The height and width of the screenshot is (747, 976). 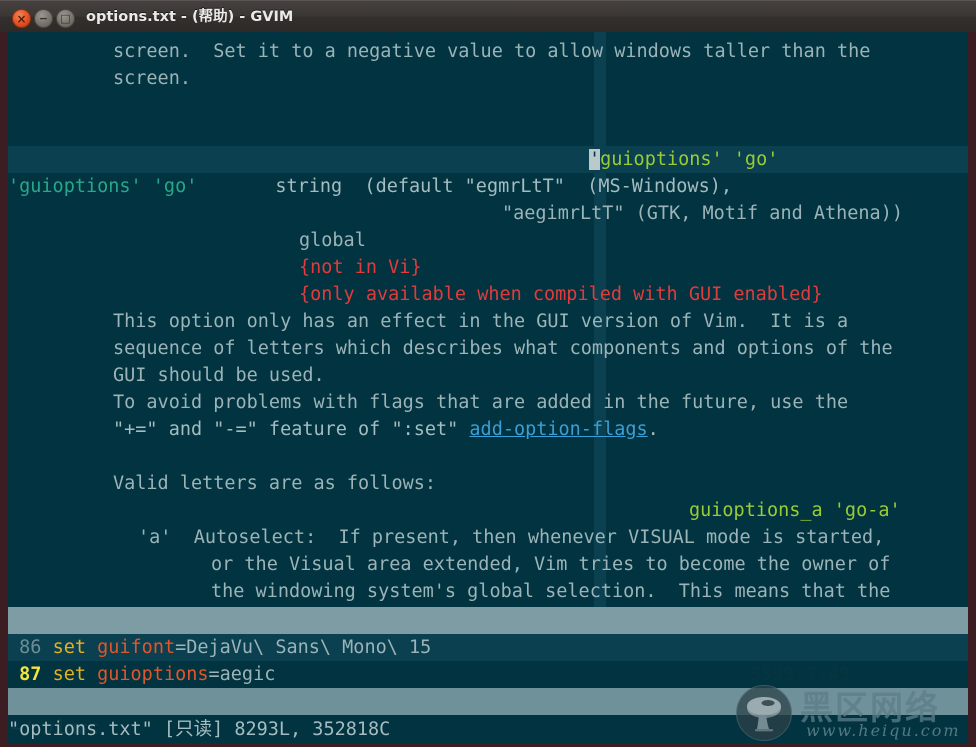 I want to click on window-controls: × − □, so click(x=43, y=18).